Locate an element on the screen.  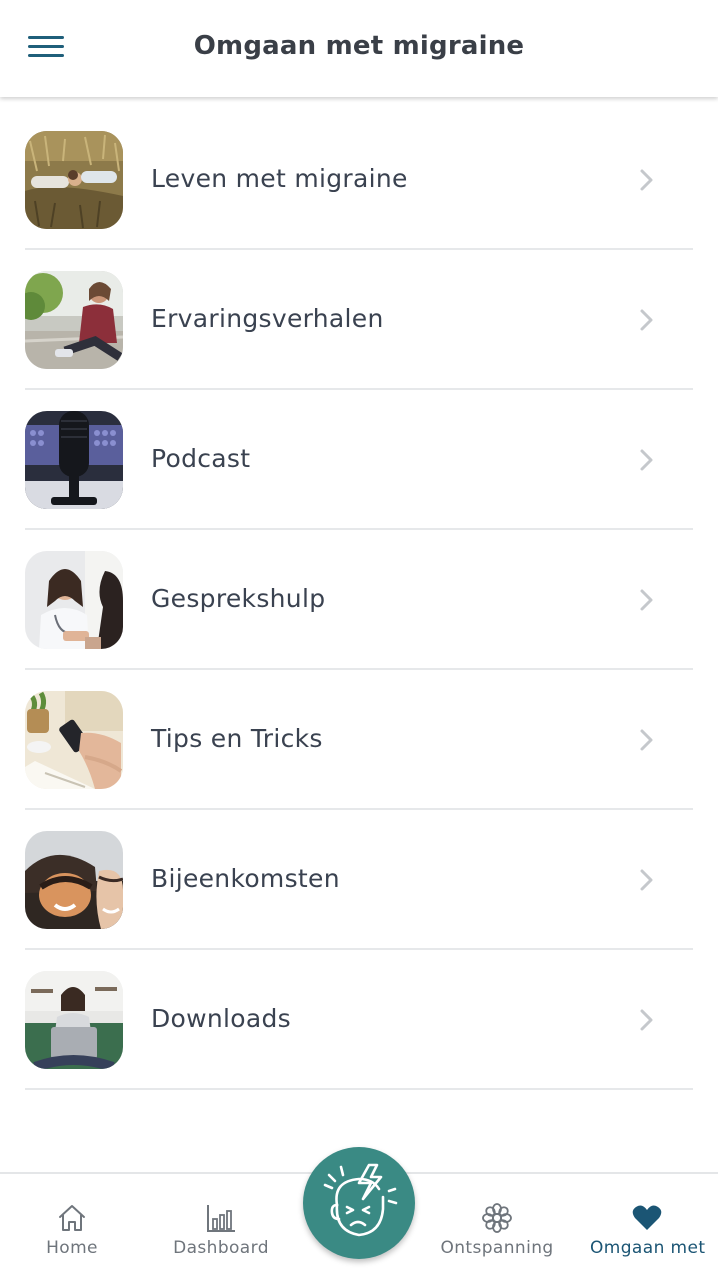
list-item-podcast: Podcast is located at coordinates (359, 460).